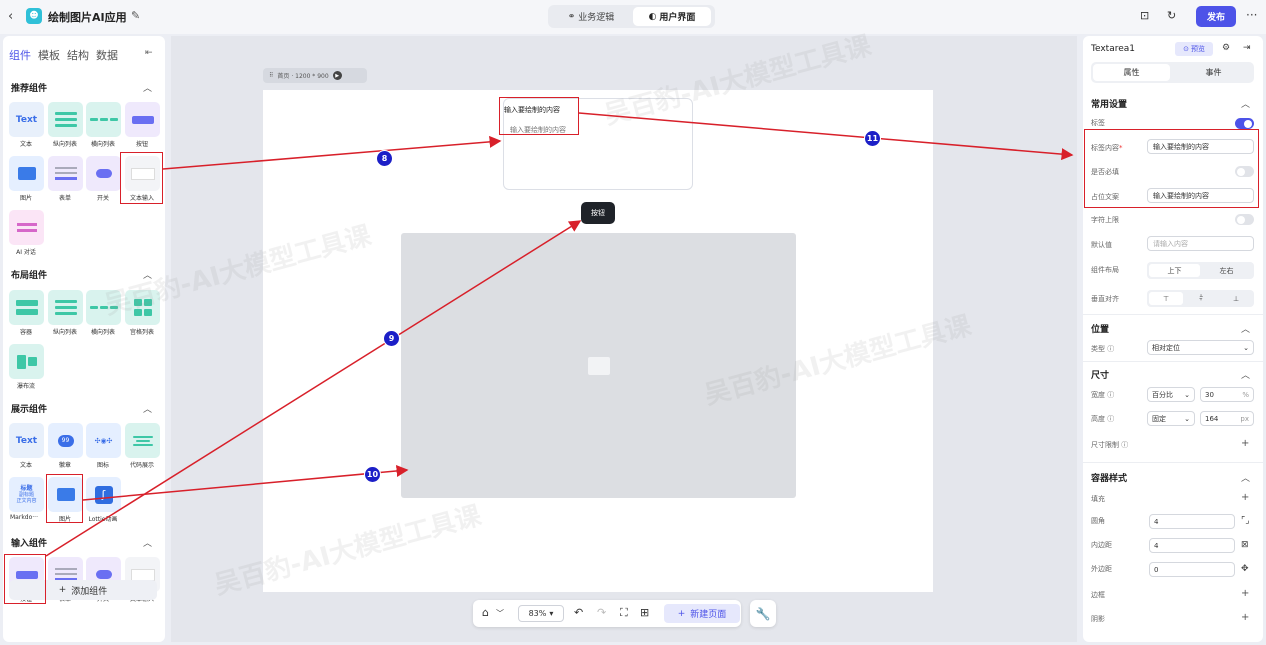 This screenshot has width=1266, height=645. What do you see at coordinates (372, 474) in the screenshot?
I see `annotation-badge-10: 10` at bounding box center [372, 474].